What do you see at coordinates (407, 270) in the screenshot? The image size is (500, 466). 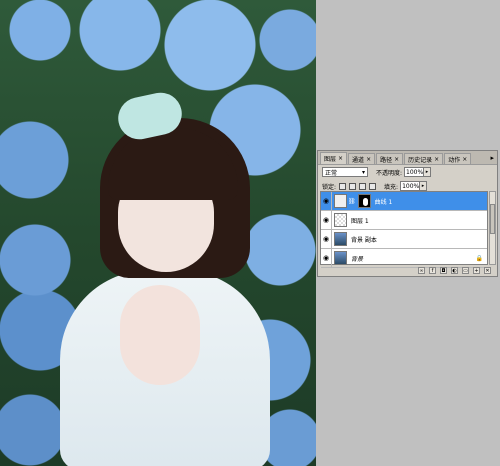 I see `panel-footer: ∞ f ◘ ◐ ▭ + ✕` at bounding box center [407, 270].